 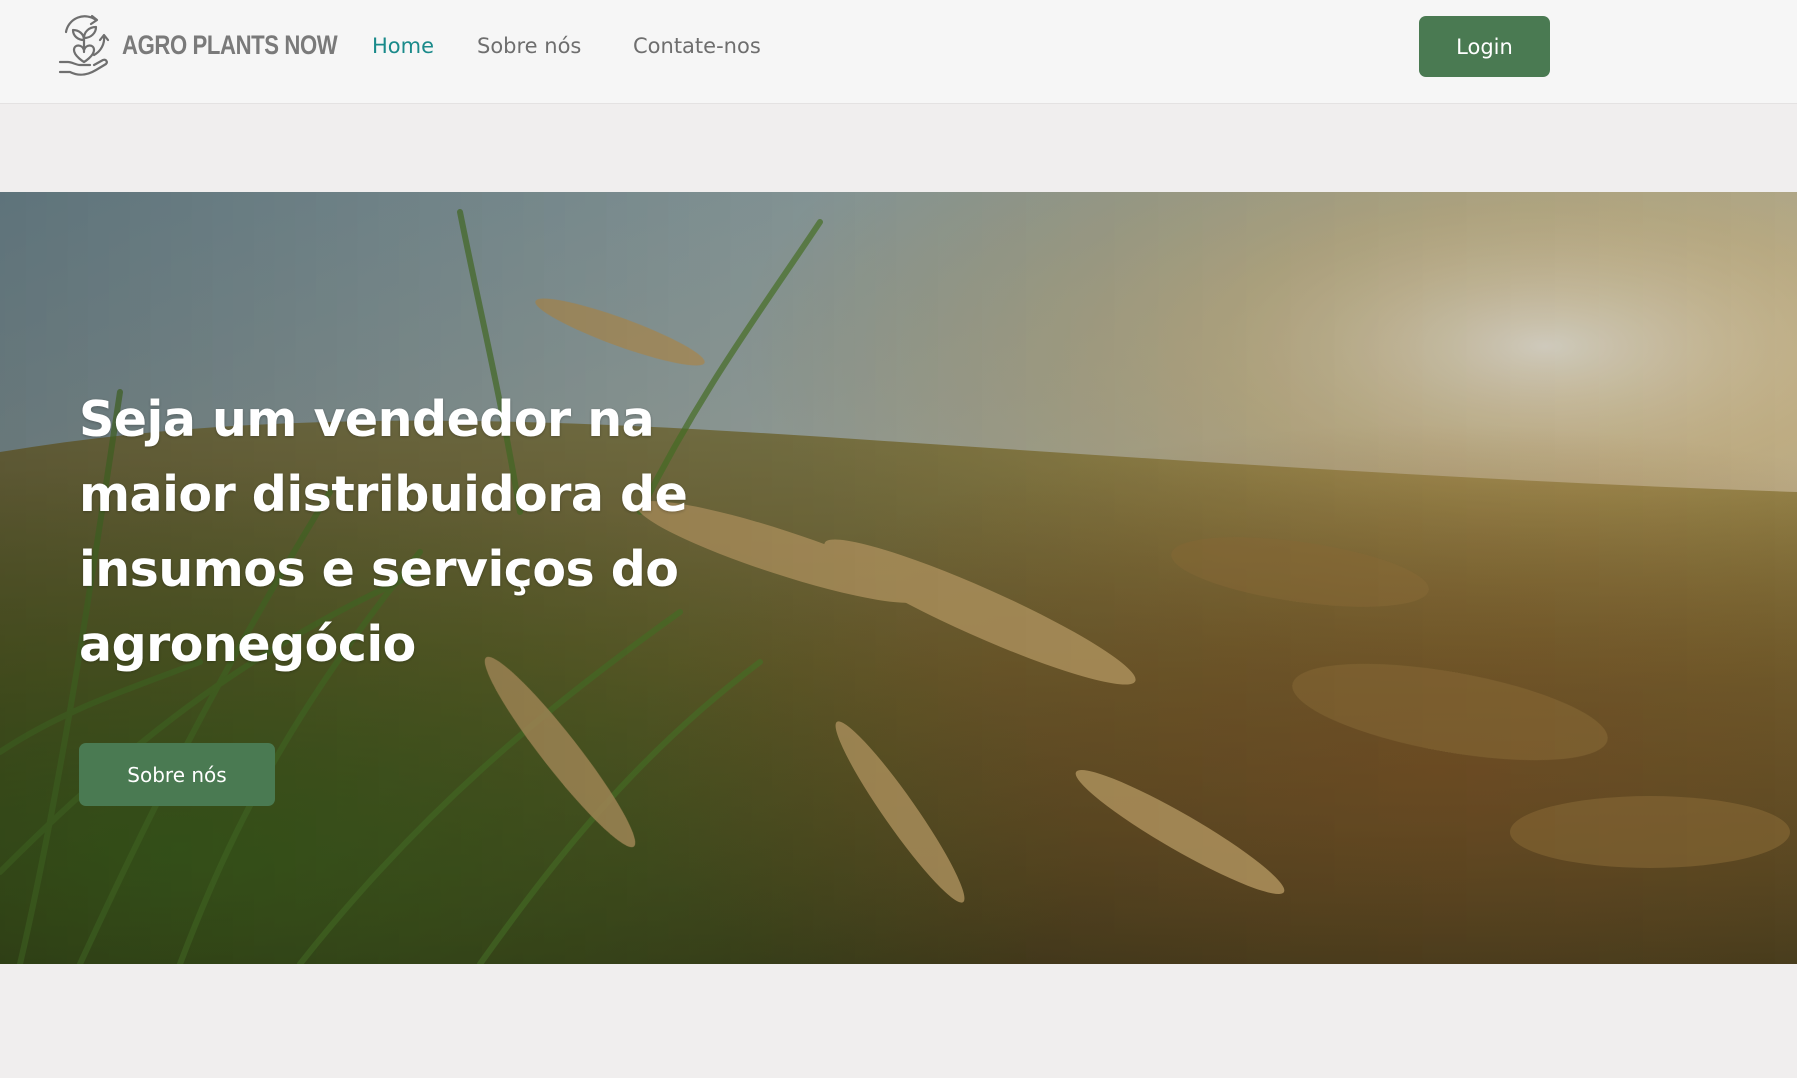 I want to click on hand-holding-plant-recycle-icon, so click(x=84, y=45).